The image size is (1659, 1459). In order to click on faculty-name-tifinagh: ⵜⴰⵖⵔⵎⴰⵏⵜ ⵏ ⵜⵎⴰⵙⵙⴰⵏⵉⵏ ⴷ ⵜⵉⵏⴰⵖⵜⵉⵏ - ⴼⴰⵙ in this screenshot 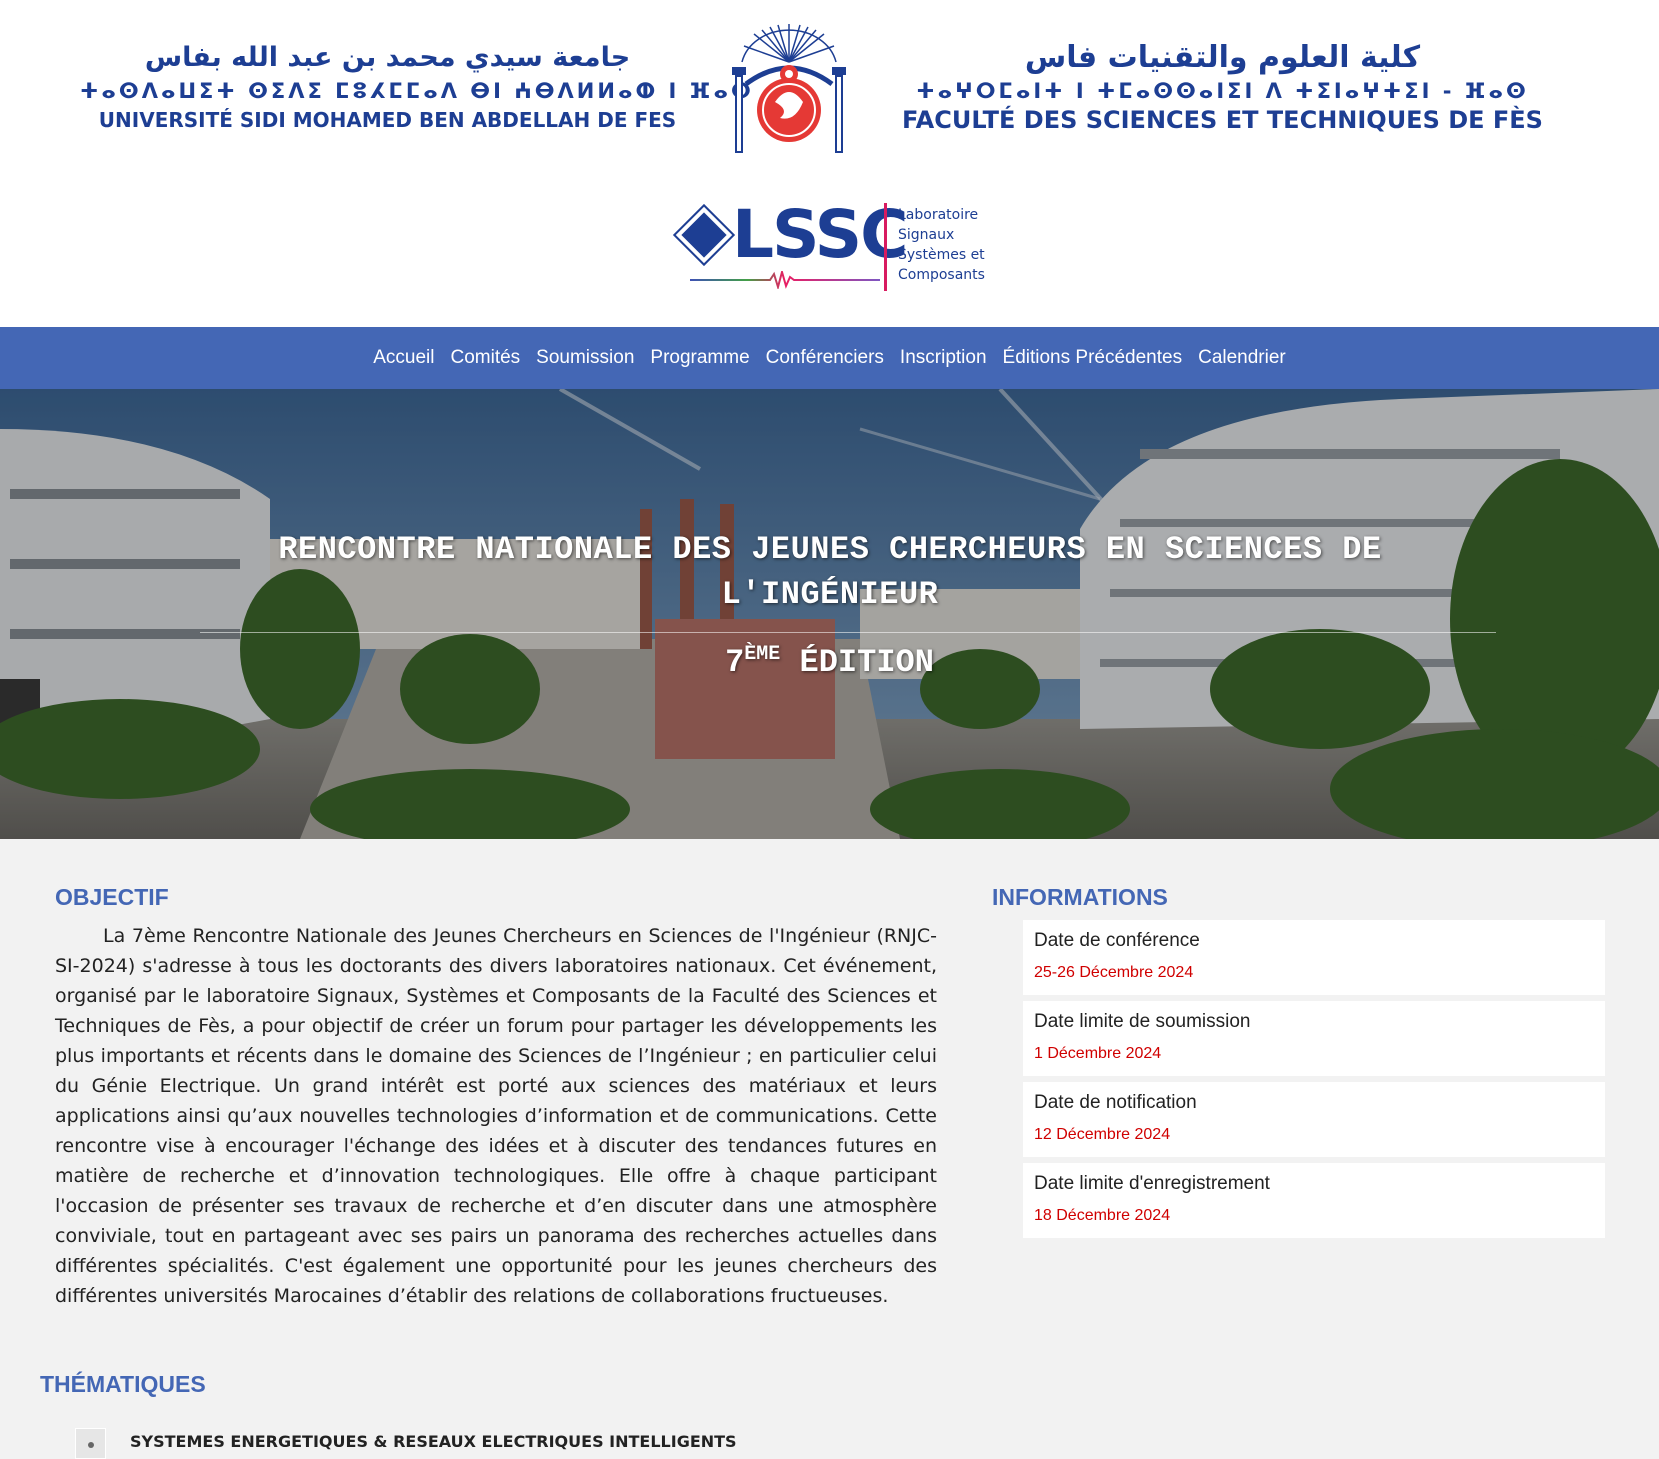, I will do `click(1222, 91)`.